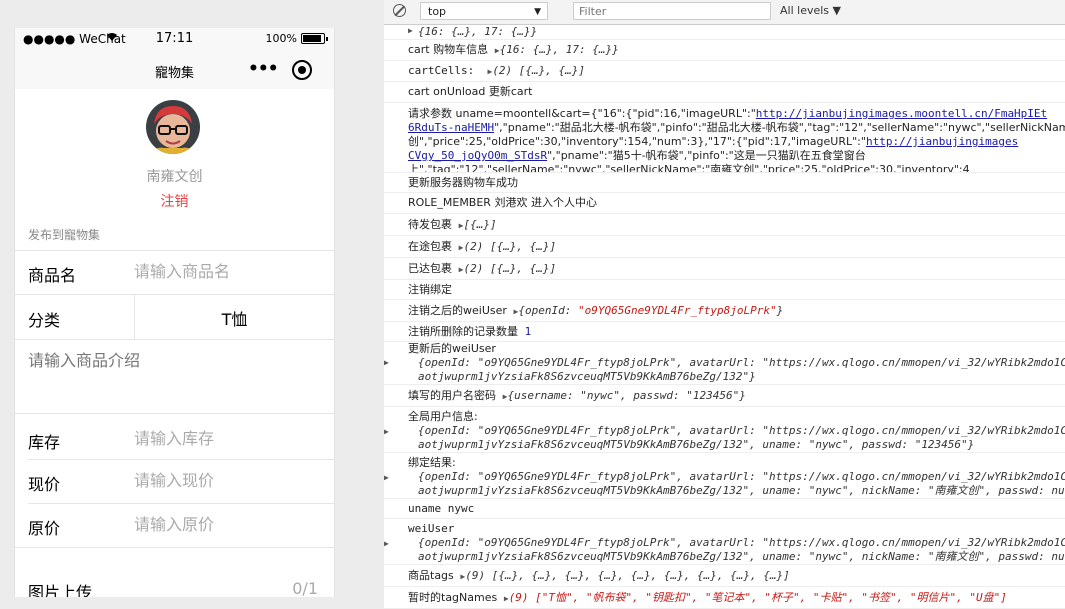 The width and height of the screenshot is (1065, 609). What do you see at coordinates (724, 509) in the screenshot?
I see `log-entry: uname nywc` at bounding box center [724, 509].